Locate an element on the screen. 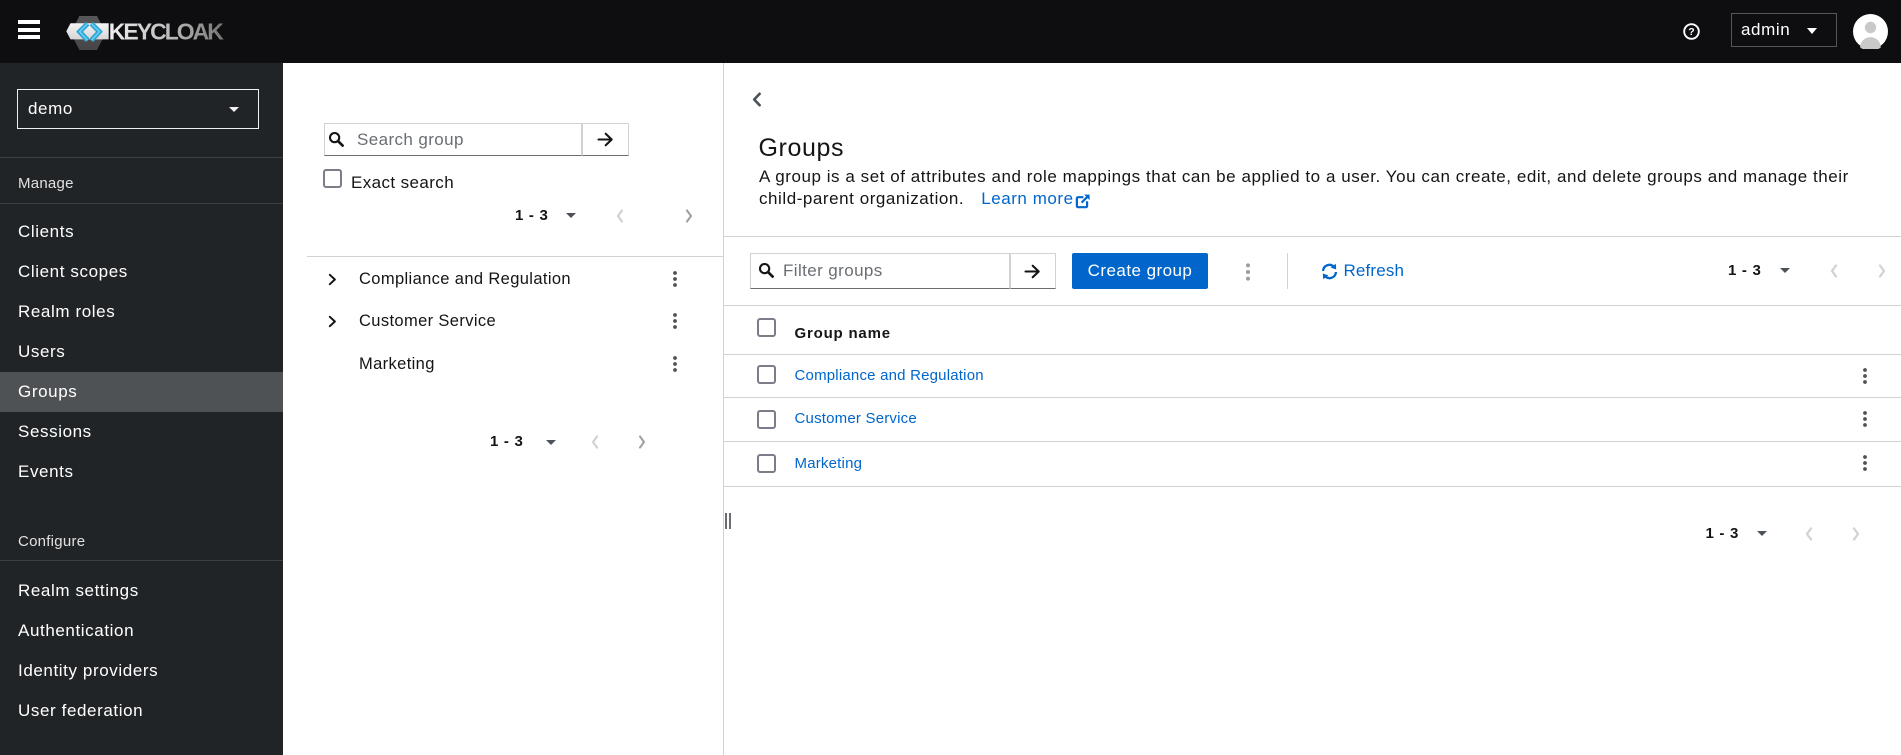  svg-text: KEYCLOAK is located at coordinates (166, 32).